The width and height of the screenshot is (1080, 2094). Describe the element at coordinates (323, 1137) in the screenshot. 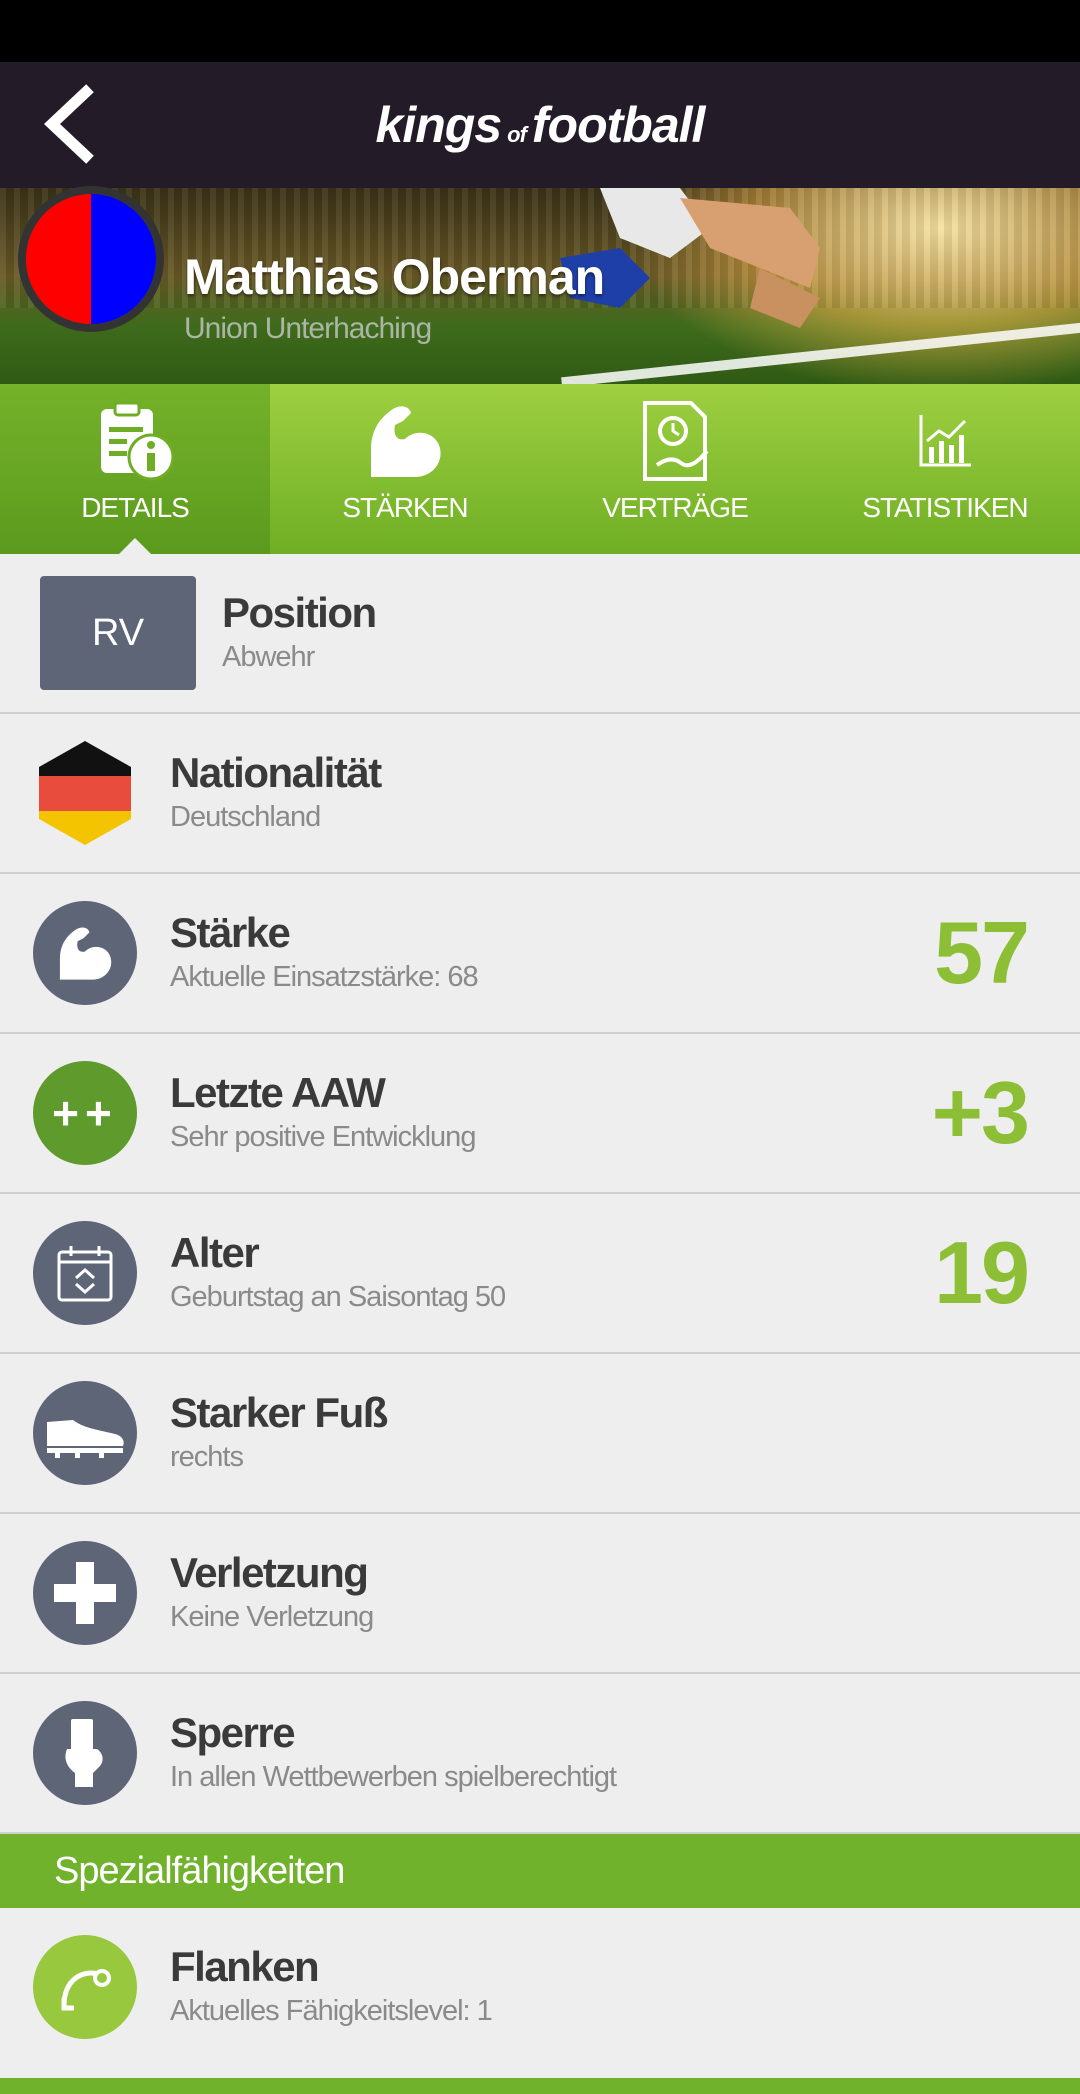

I see `aaw-detail: Sehr positive Entwicklung` at that location.